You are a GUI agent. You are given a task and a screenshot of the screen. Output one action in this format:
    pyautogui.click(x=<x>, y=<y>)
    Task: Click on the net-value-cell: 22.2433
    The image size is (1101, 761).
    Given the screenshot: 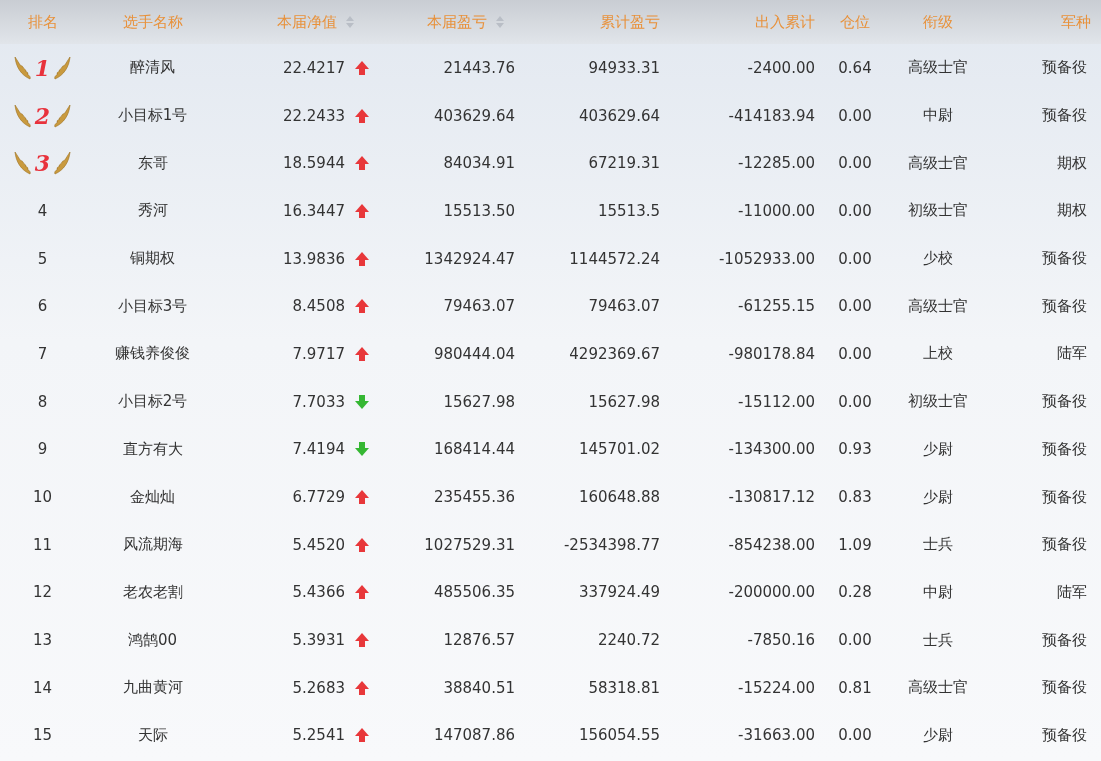 What is the action you would take?
    pyautogui.click(x=313, y=115)
    